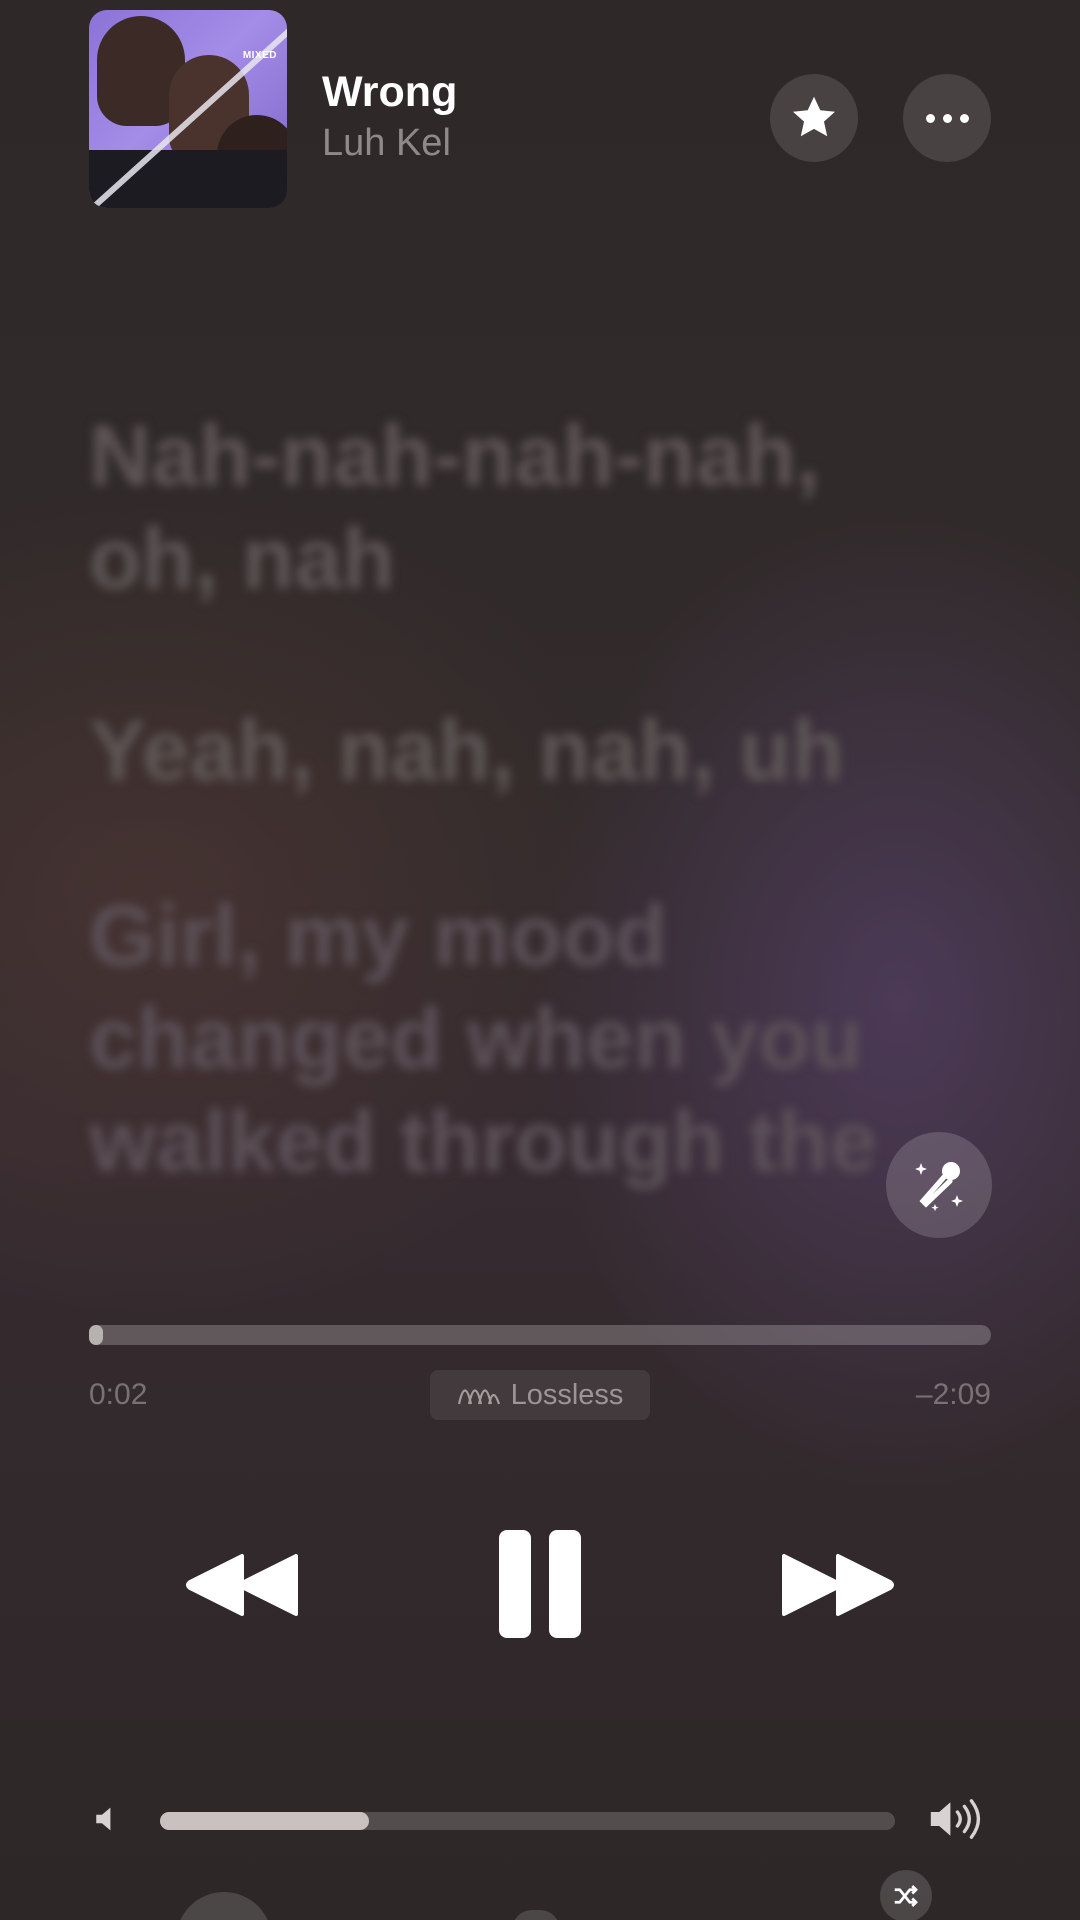  Describe the element at coordinates (478, 1397) in the screenshot. I see `lossless-wave-icon` at that location.